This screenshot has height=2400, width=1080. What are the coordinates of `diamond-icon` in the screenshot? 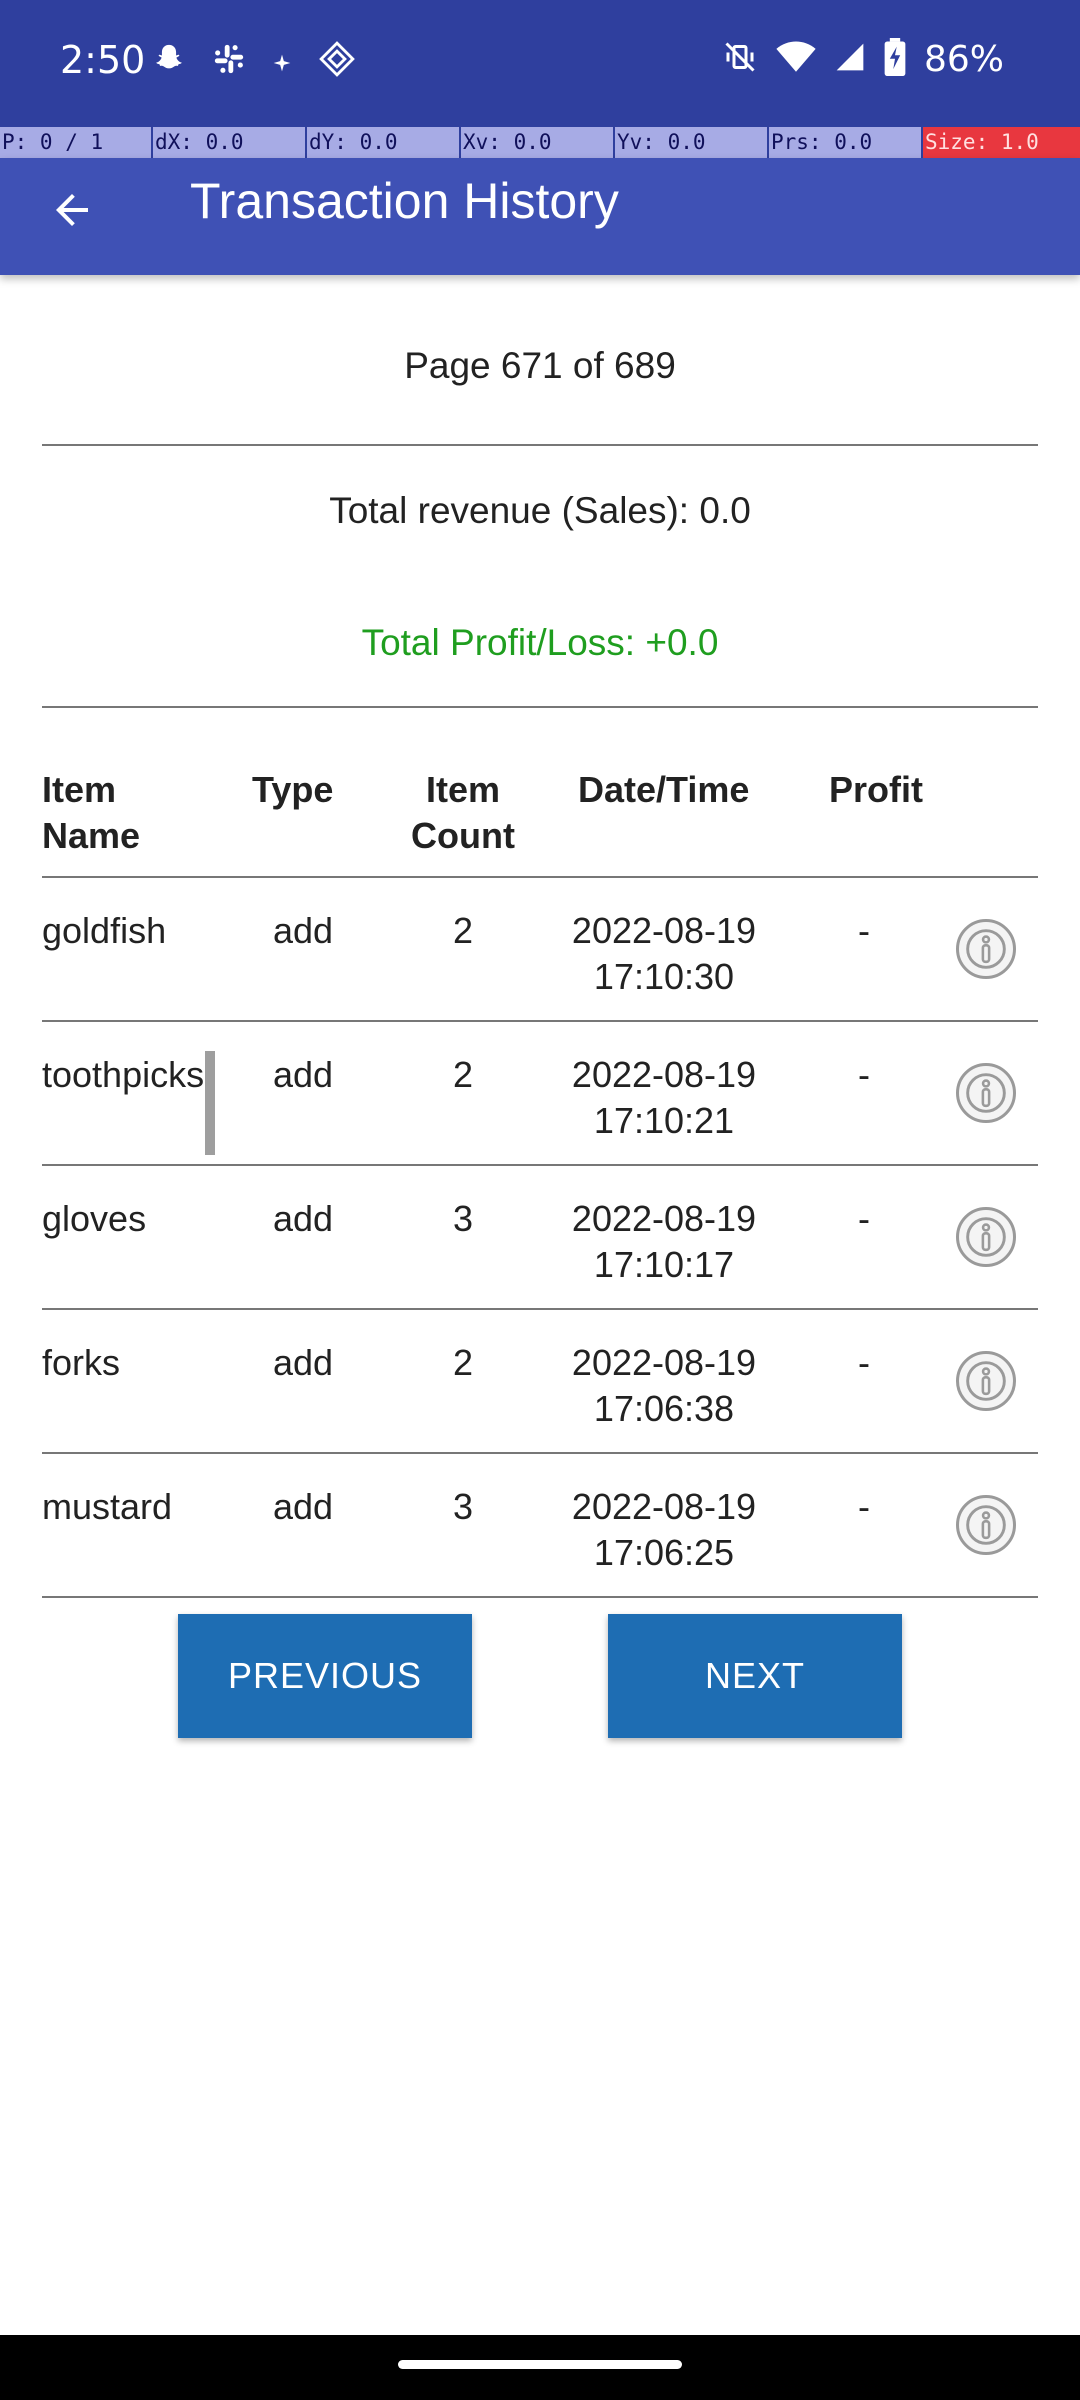 It's located at (337, 61).